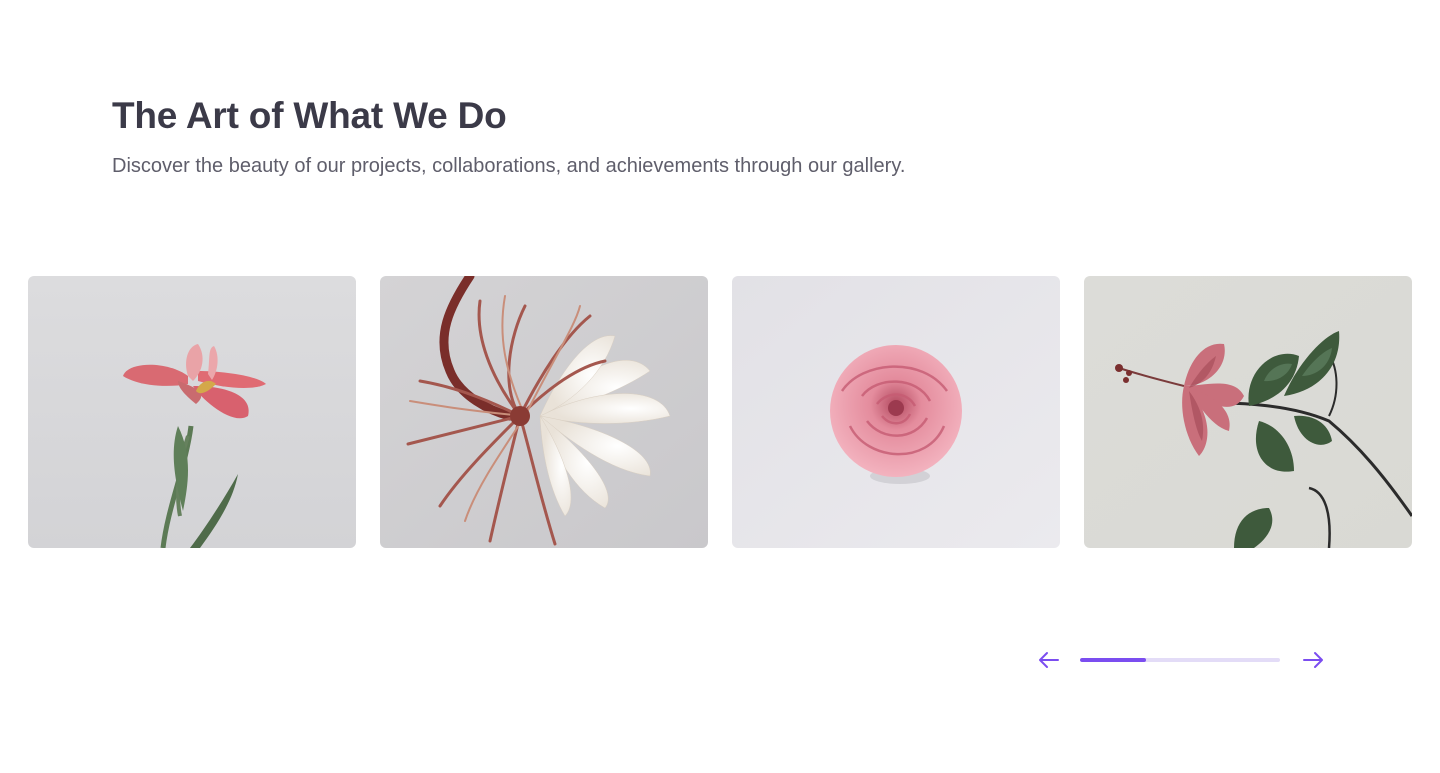 This screenshot has height=773, width=1440. I want to click on prev-button, so click(1049, 660).